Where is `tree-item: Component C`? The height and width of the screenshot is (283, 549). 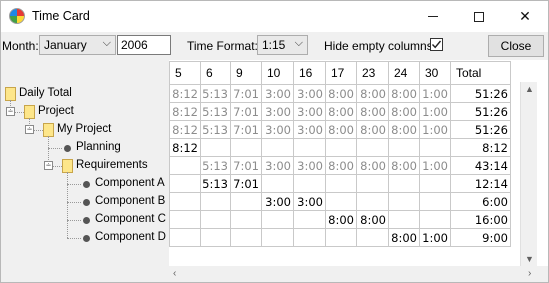
tree-item: Component C is located at coordinates (85, 220).